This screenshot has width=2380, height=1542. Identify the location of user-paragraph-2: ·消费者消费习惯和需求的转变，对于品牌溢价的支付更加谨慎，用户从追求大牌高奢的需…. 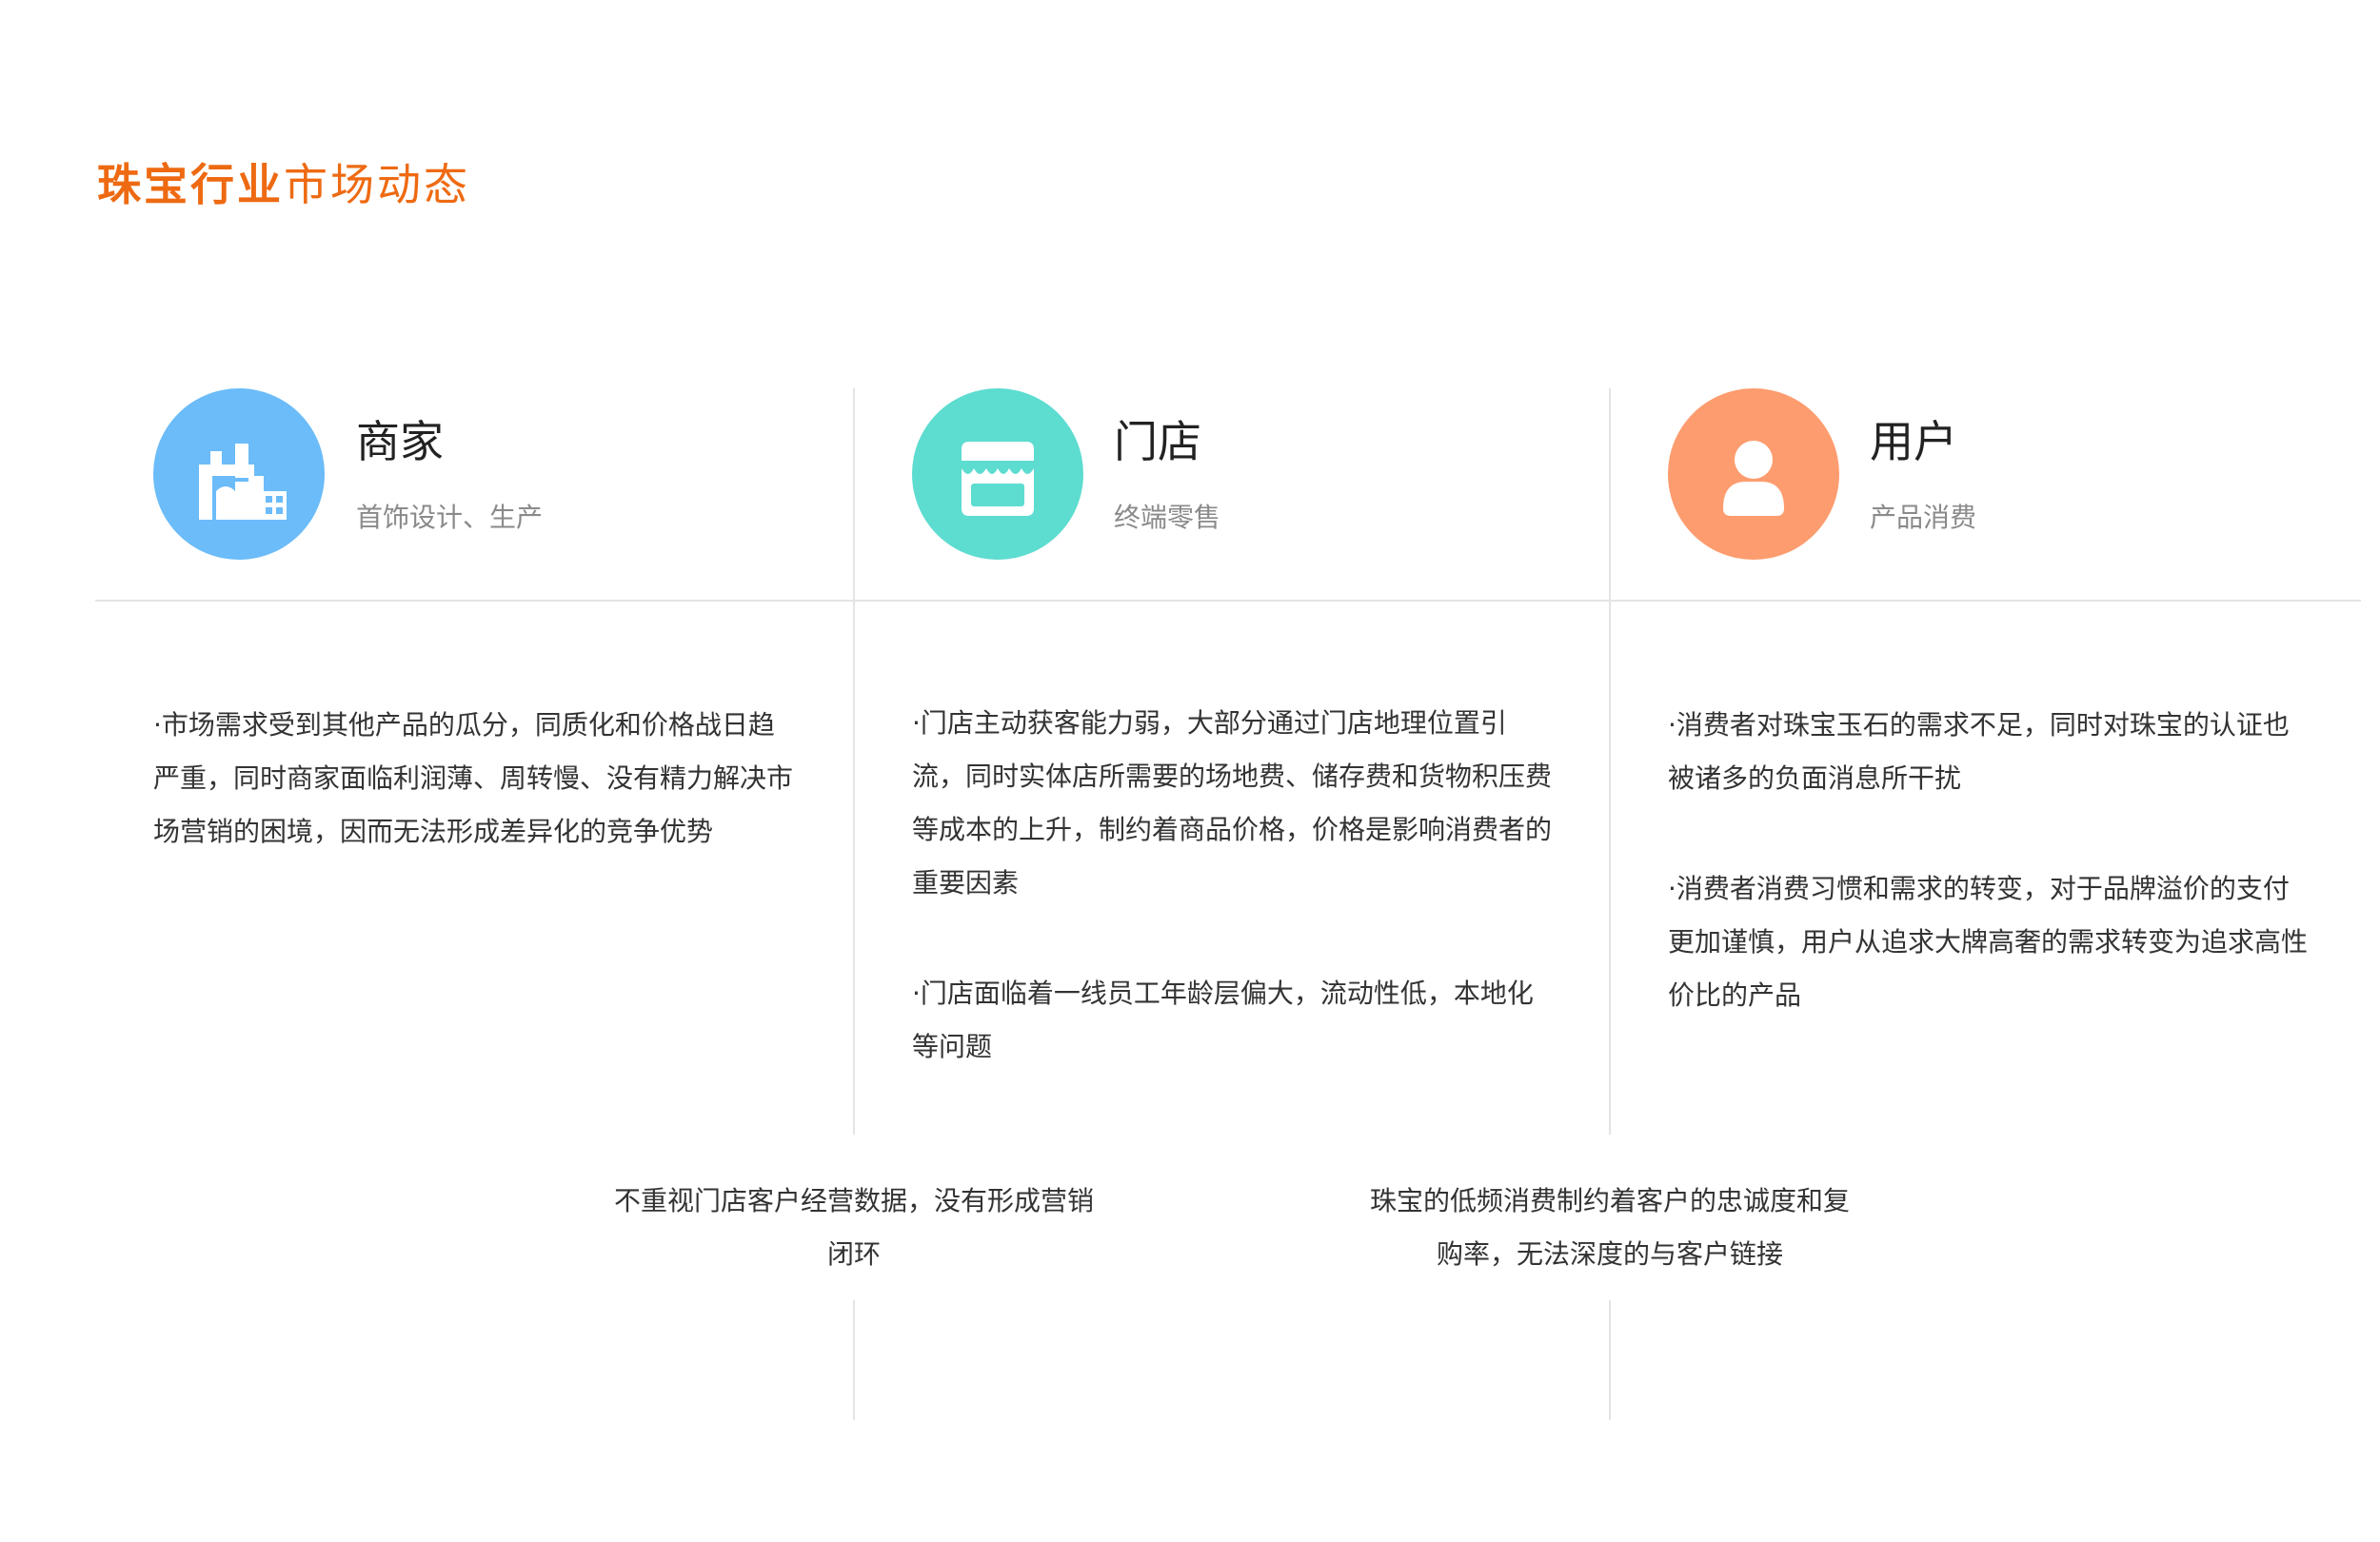
(1988, 942).